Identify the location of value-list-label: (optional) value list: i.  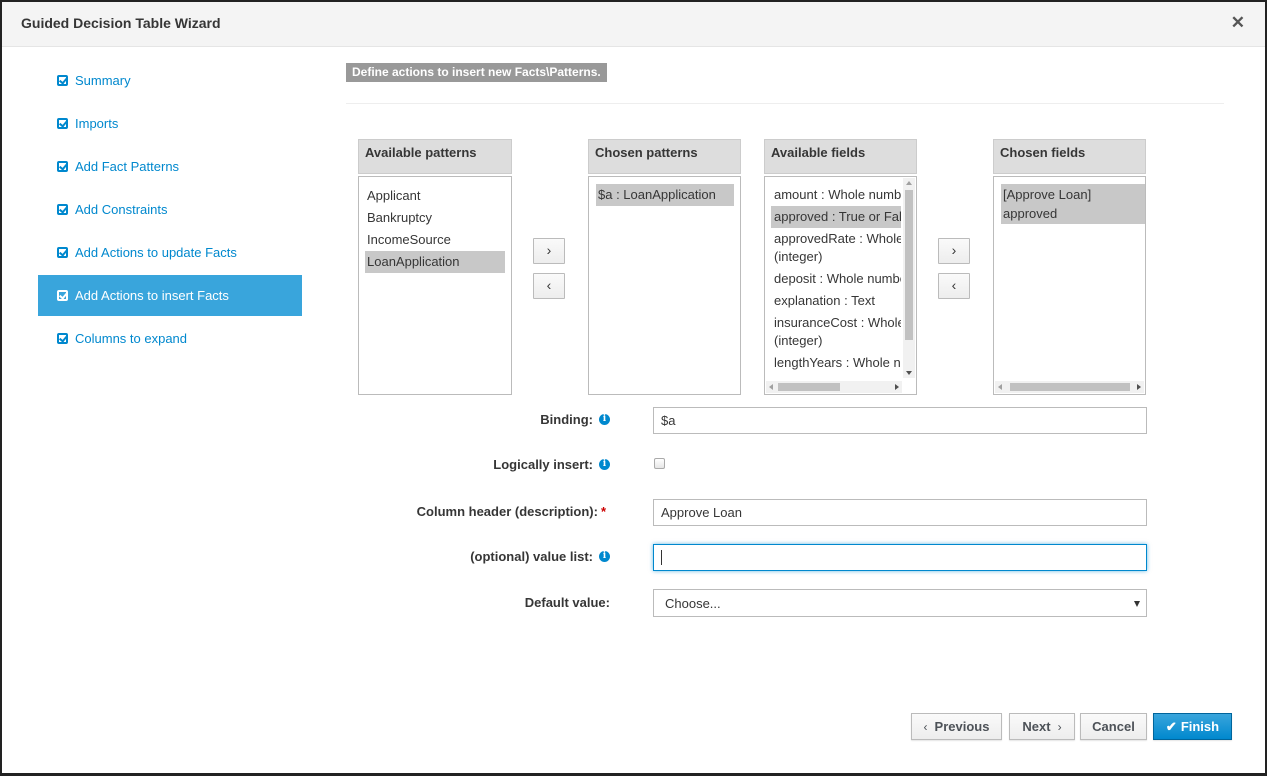
(540, 556).